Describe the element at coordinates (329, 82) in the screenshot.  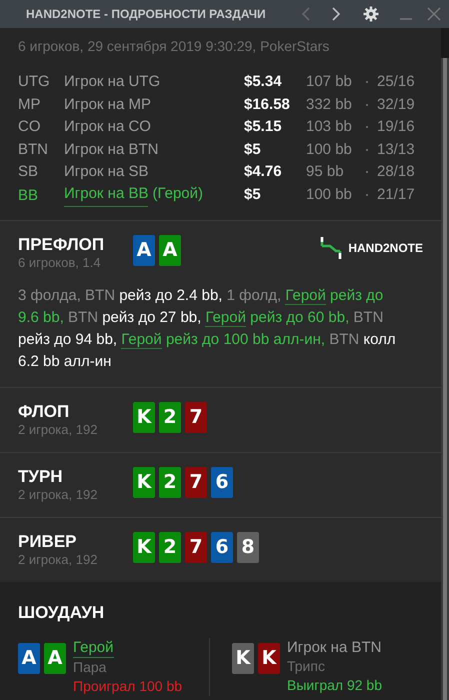
I see `player-stack-bb: 107 bb` at that location.